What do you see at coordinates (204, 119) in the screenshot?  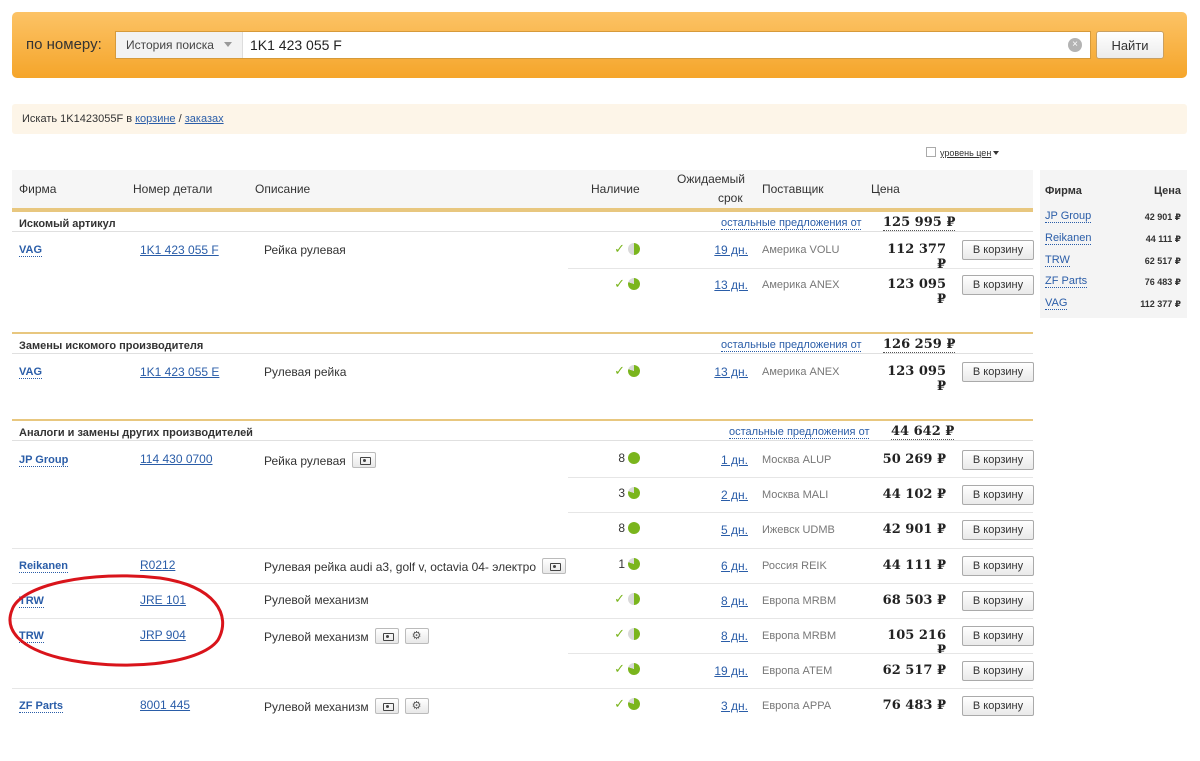 I see `orders-link: заказах` at bounding box center [204, 119].